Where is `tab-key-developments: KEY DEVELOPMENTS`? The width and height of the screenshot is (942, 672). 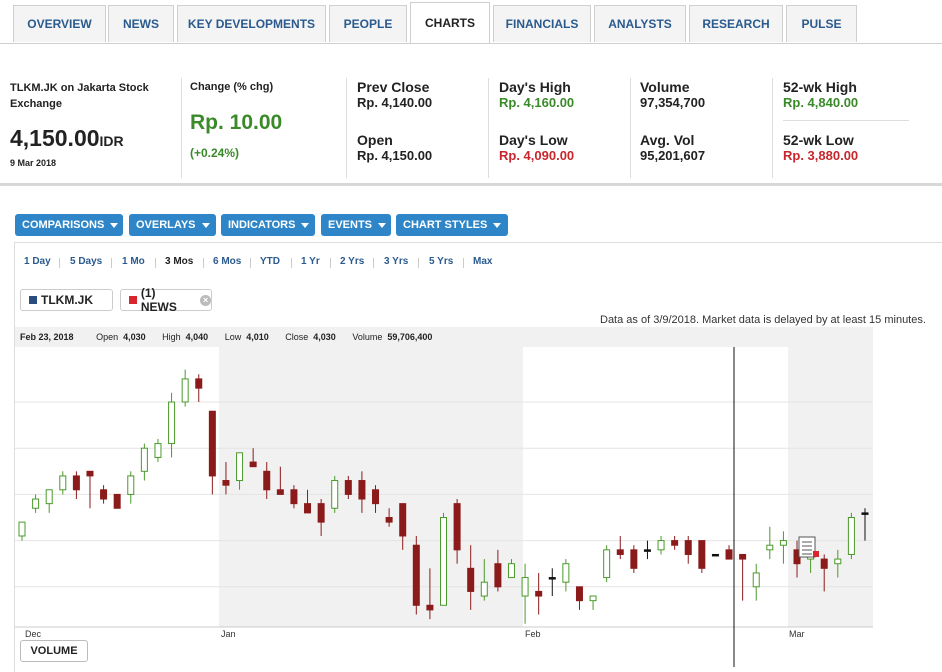 tab-key-developments: KEY DEVELOPMENTS is located at coordinates (251, 23).